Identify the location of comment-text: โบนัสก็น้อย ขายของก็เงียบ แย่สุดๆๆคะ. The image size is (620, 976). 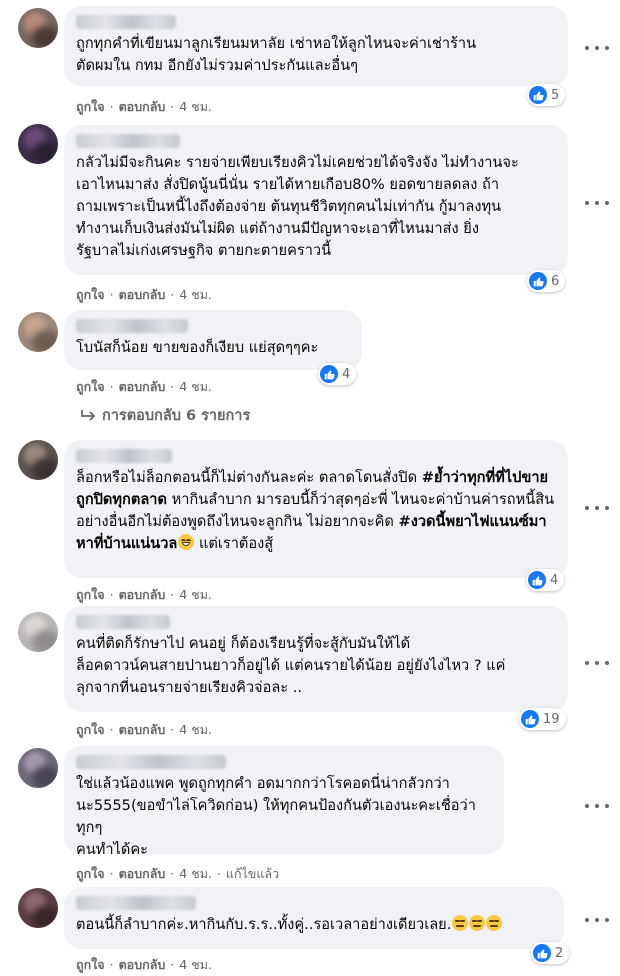
(197, 347).